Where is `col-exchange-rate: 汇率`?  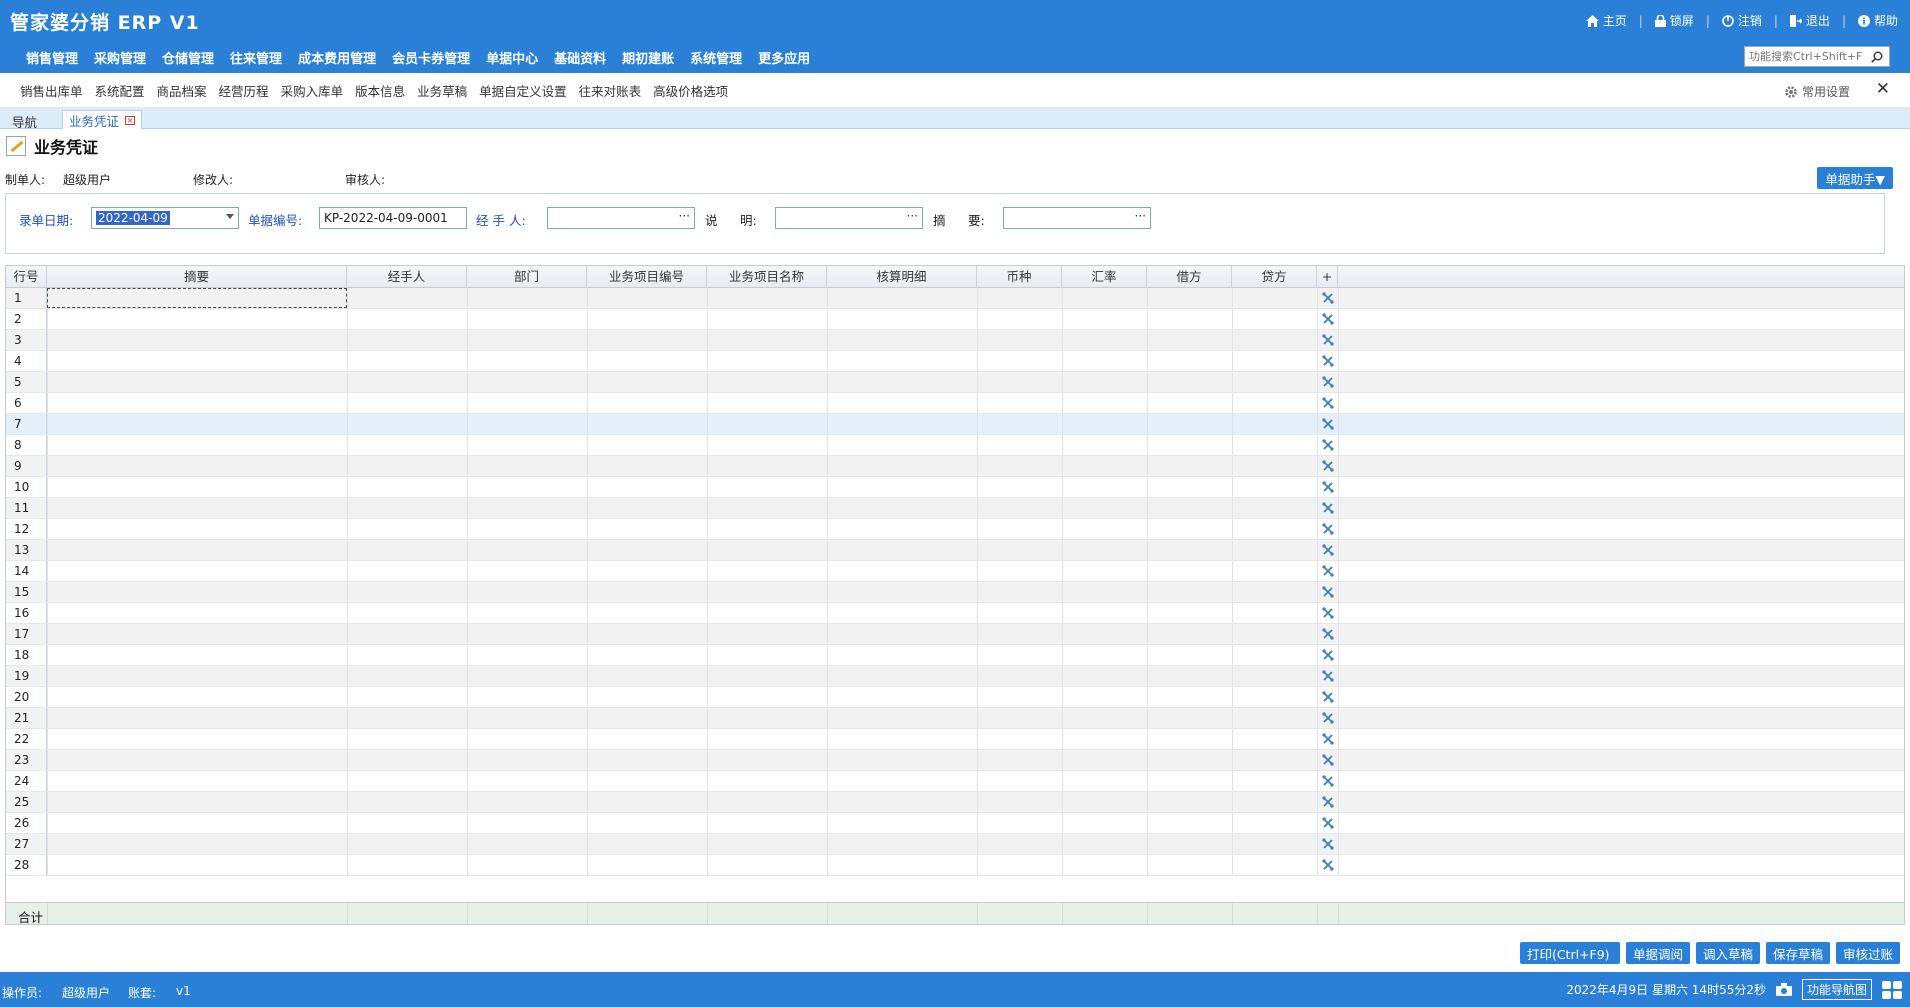
col-exchange-rate: 汇率 is located at coordinates (1104, 277).